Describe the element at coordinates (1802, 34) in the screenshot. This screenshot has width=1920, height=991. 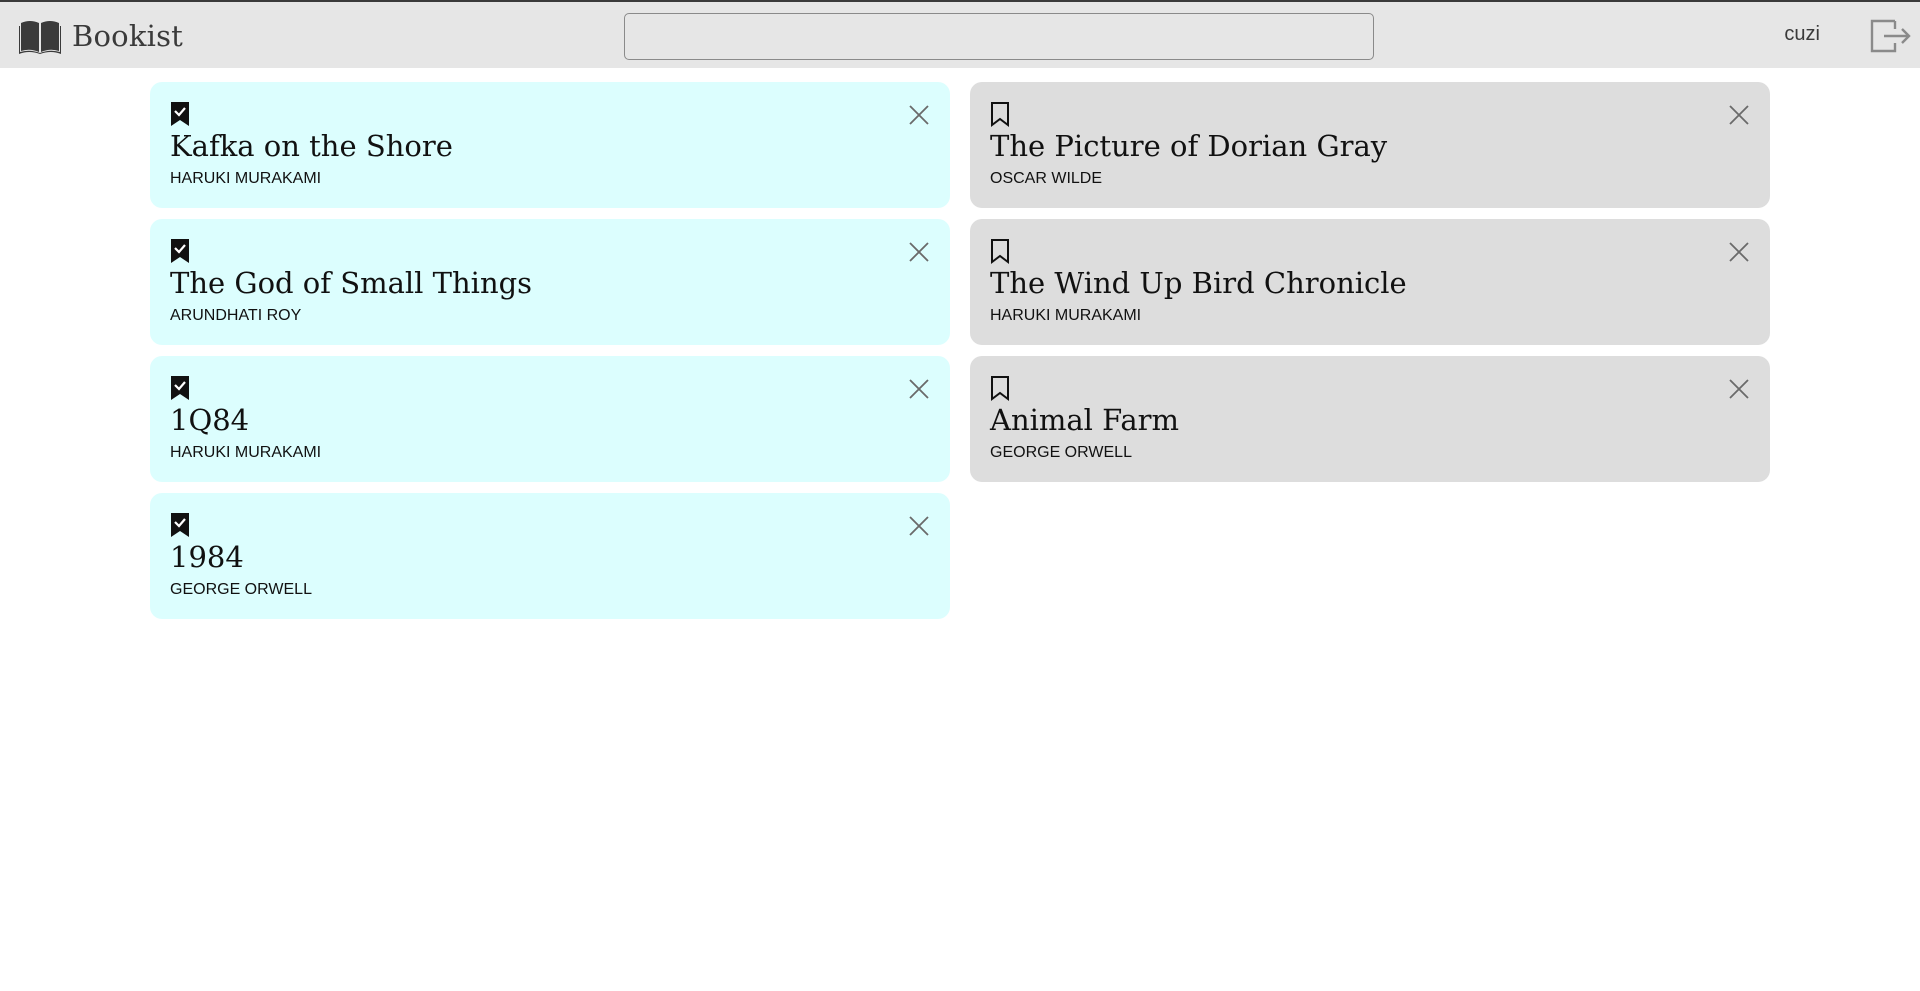
I see `username: cuzi` at that location.